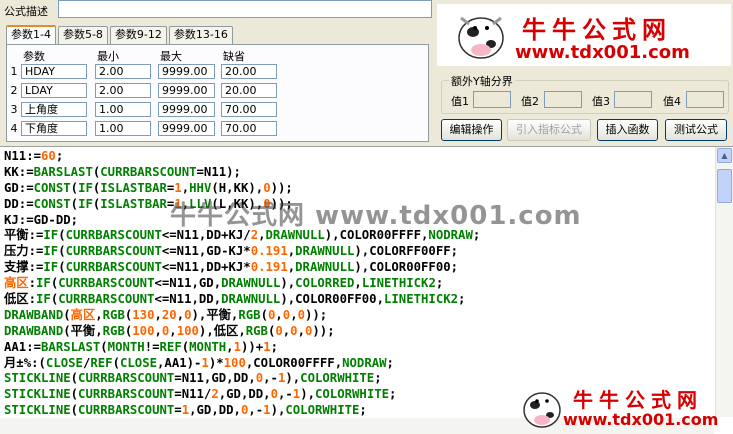 Image resolution: width=733 pixels, height=434 pixels. I want to click on row-number: 1, so click(14, 71).